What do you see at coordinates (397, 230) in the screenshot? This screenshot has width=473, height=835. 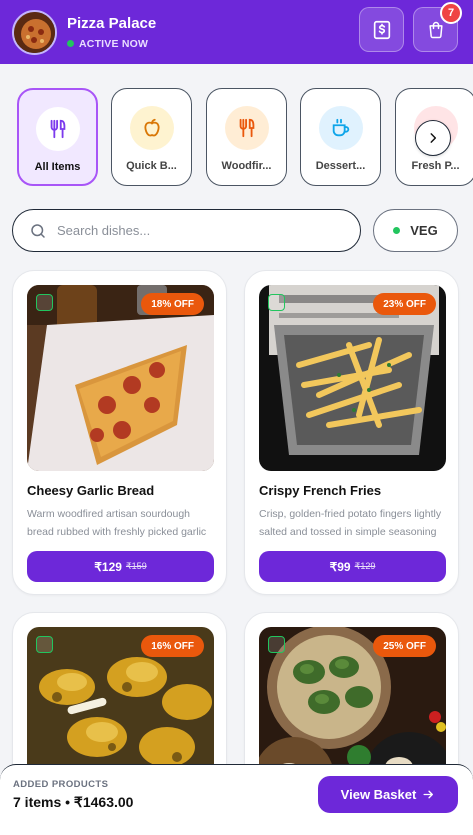 I see `veg-dot-icon` at bounding box center [397, 230].